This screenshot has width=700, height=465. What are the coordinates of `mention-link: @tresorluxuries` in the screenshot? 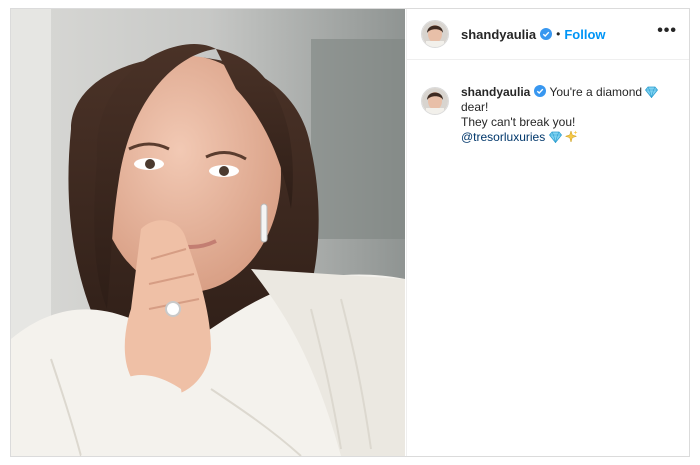 It's located at (503, 137).